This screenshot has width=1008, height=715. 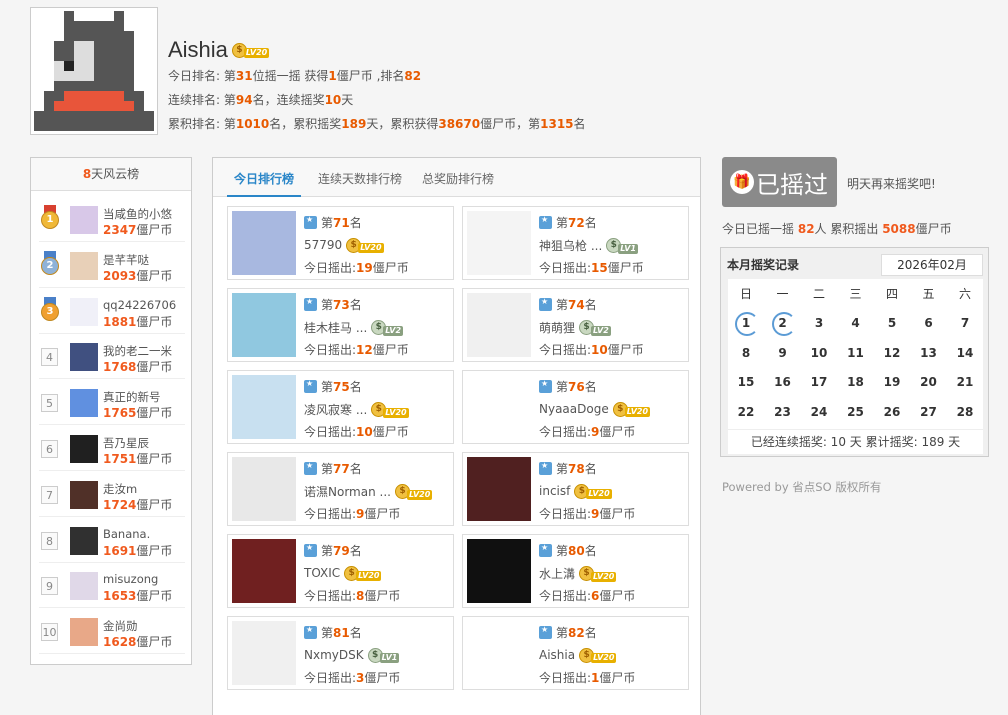 What do you see at coordinates (458, 177) in the screenshot?
I see `tab-total-reward: 总奖励排行榜` at bounding box center [458, 177].